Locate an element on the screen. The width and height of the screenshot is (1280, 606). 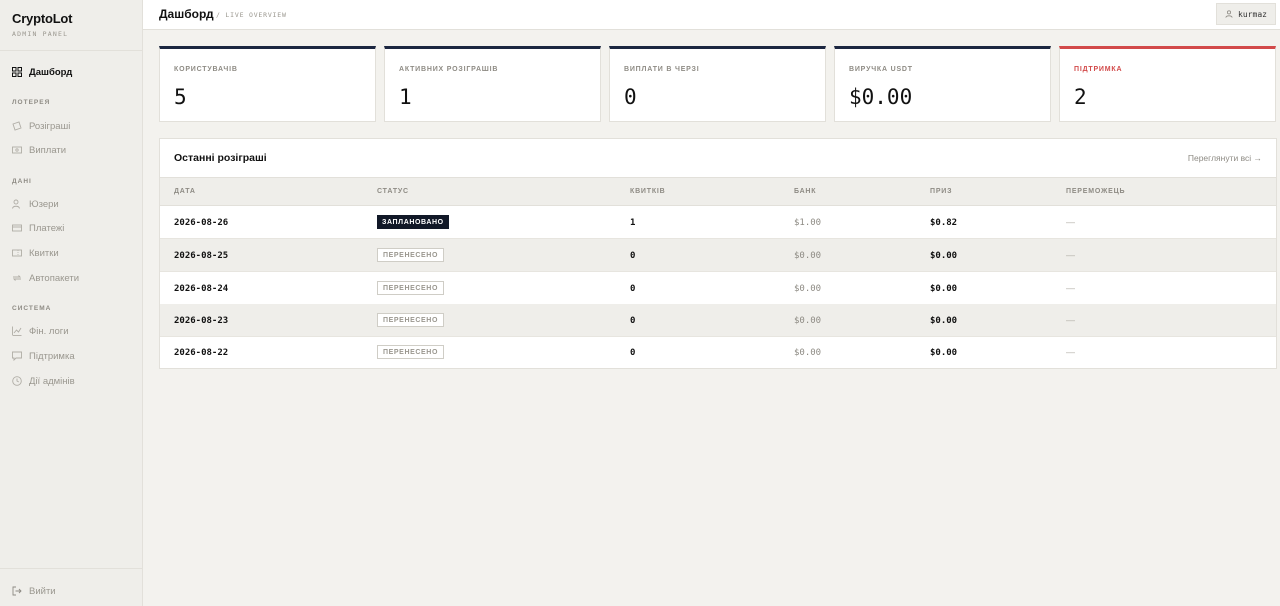
sidebar-item-label: Підтримка is located at coordinates (52, 356).